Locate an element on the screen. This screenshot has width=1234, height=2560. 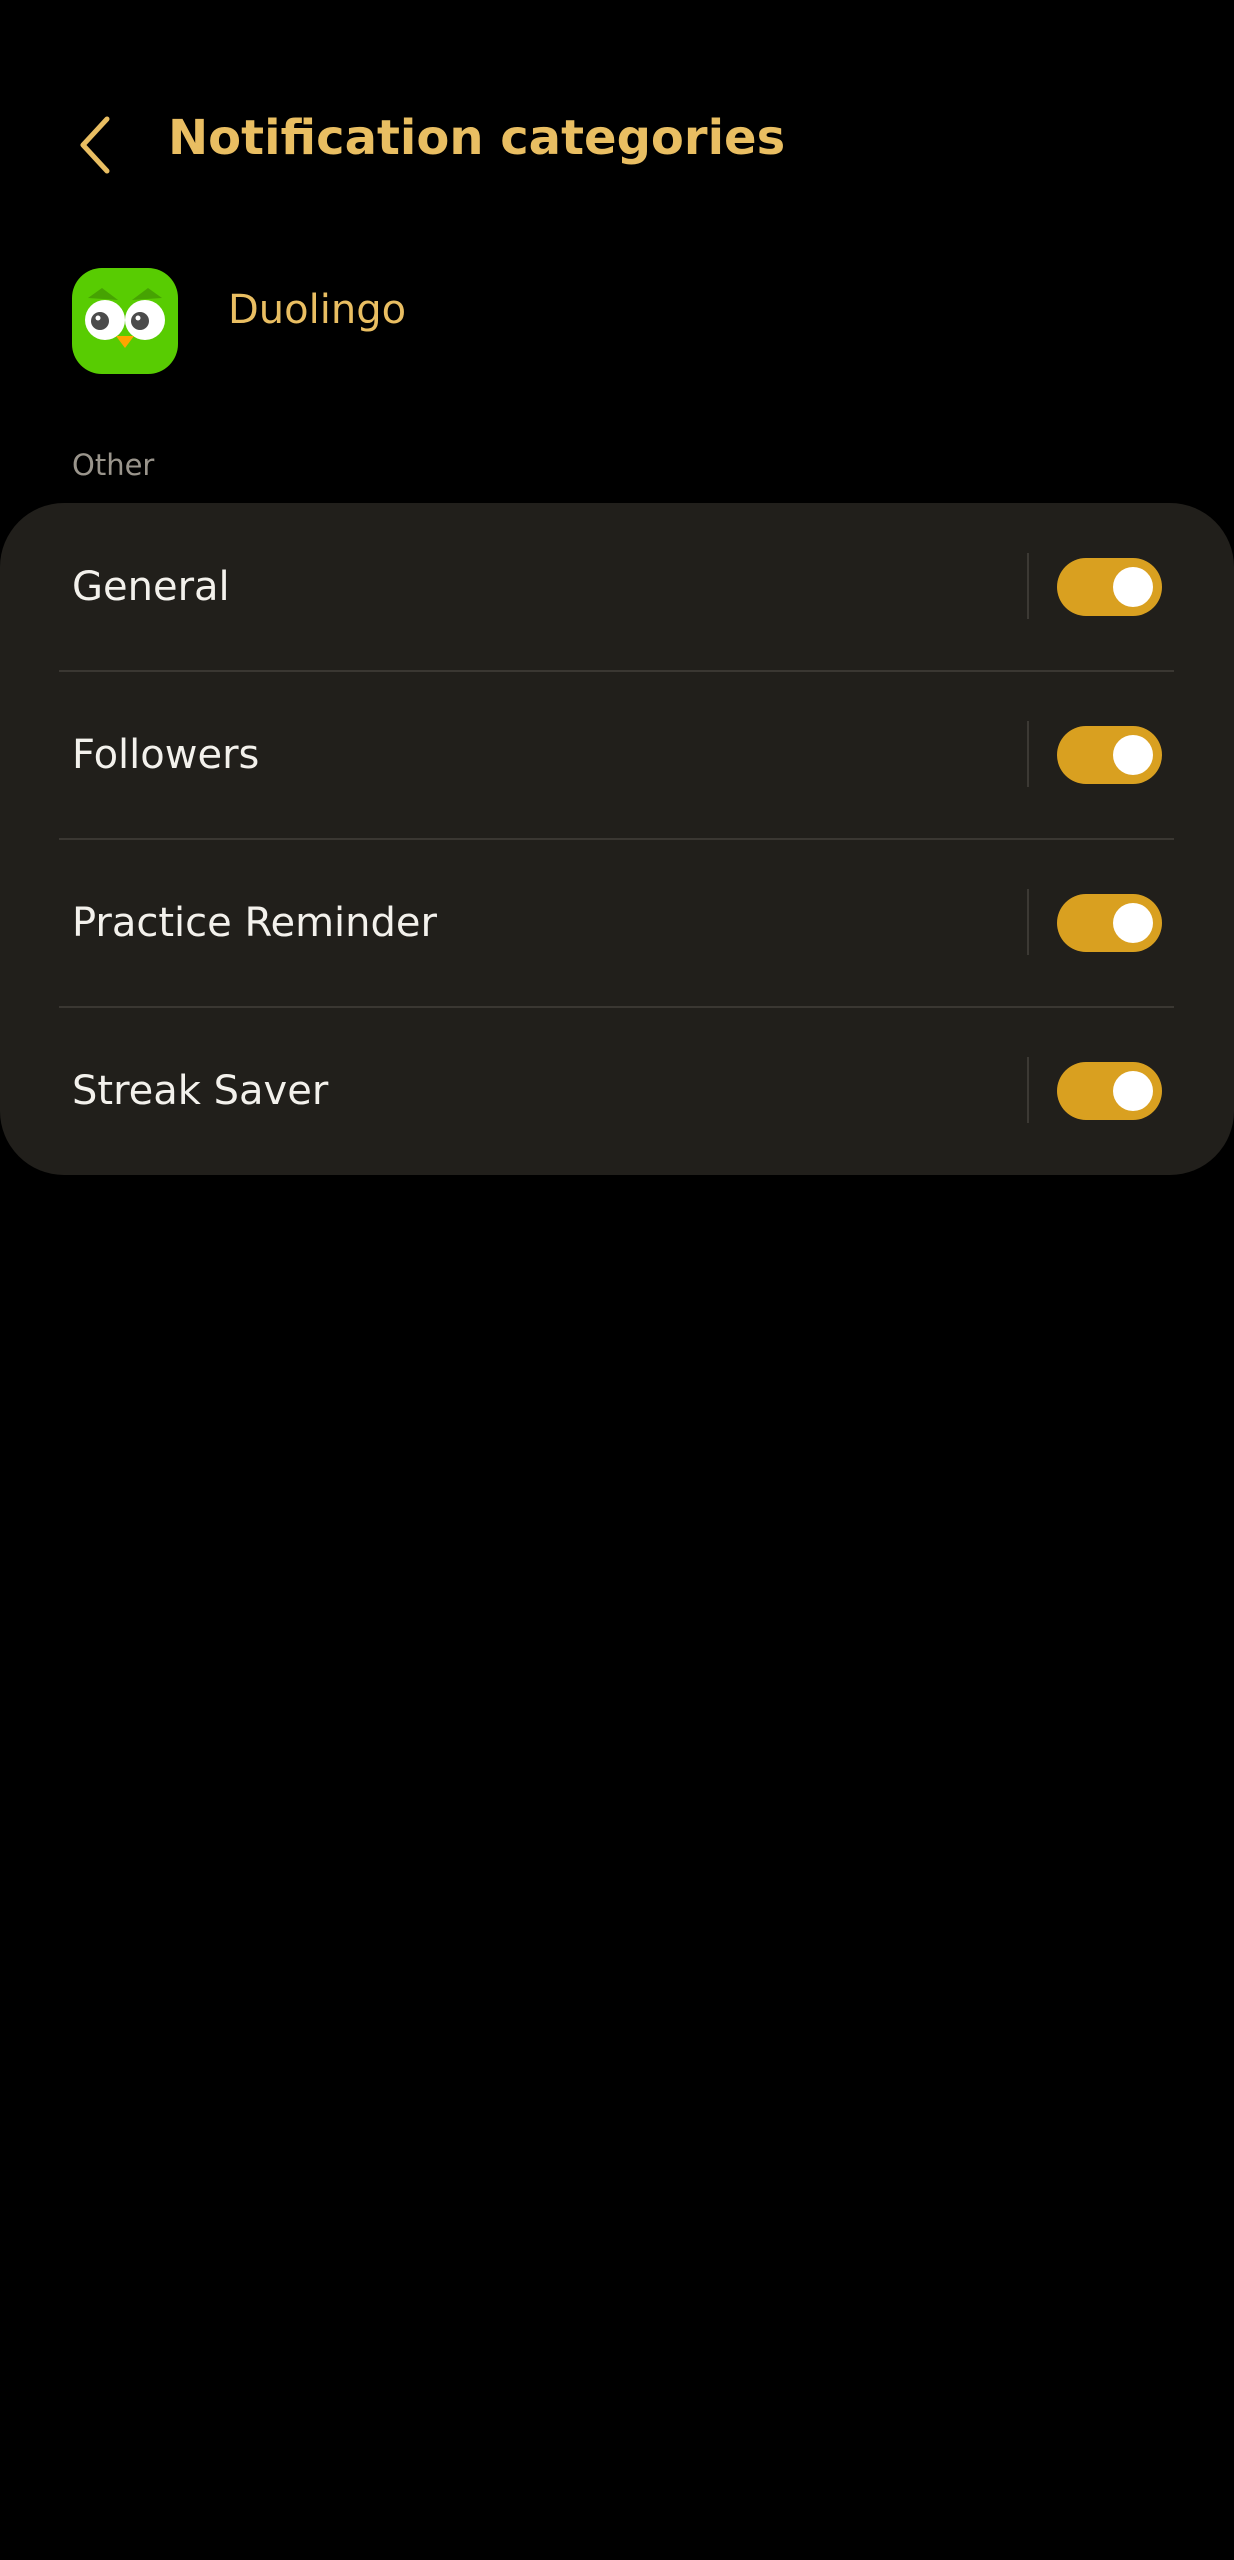
page-title: Notification categories is located at coordinates (477, 138).